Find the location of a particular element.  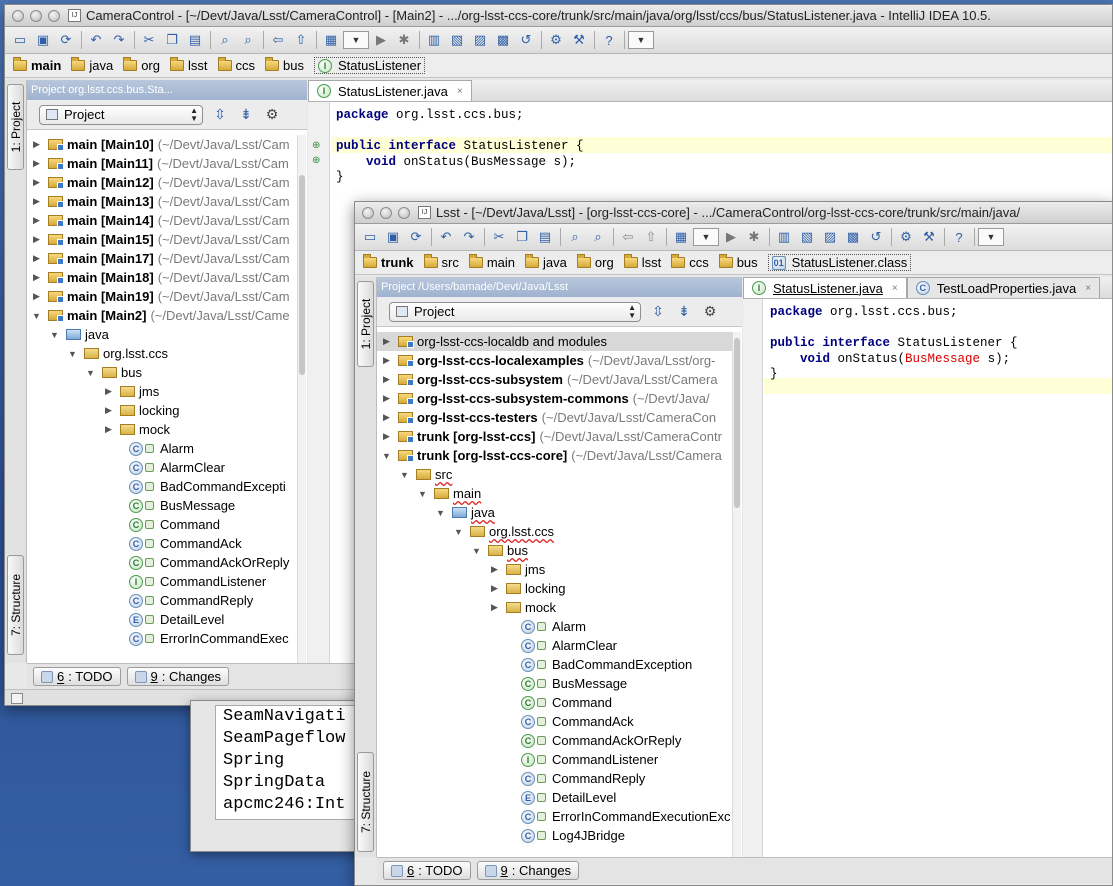

tree-row: C CommandReply is located at coordinates (554, 778).